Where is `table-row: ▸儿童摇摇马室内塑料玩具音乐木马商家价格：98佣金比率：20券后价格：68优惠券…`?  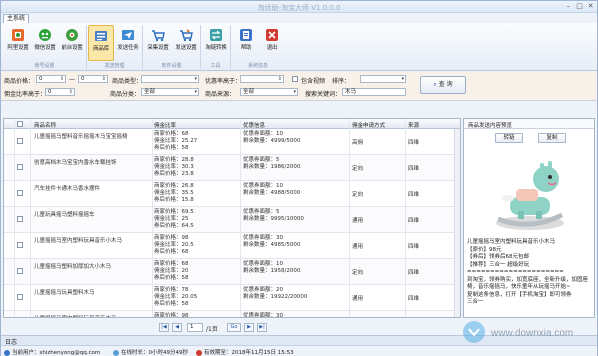
table-row: ▸儿童摇摇马室内塑料玩具音乐木马商家价格：98佣金比率：20券后价格：68优惠券… is located at coordinates (232, 314).